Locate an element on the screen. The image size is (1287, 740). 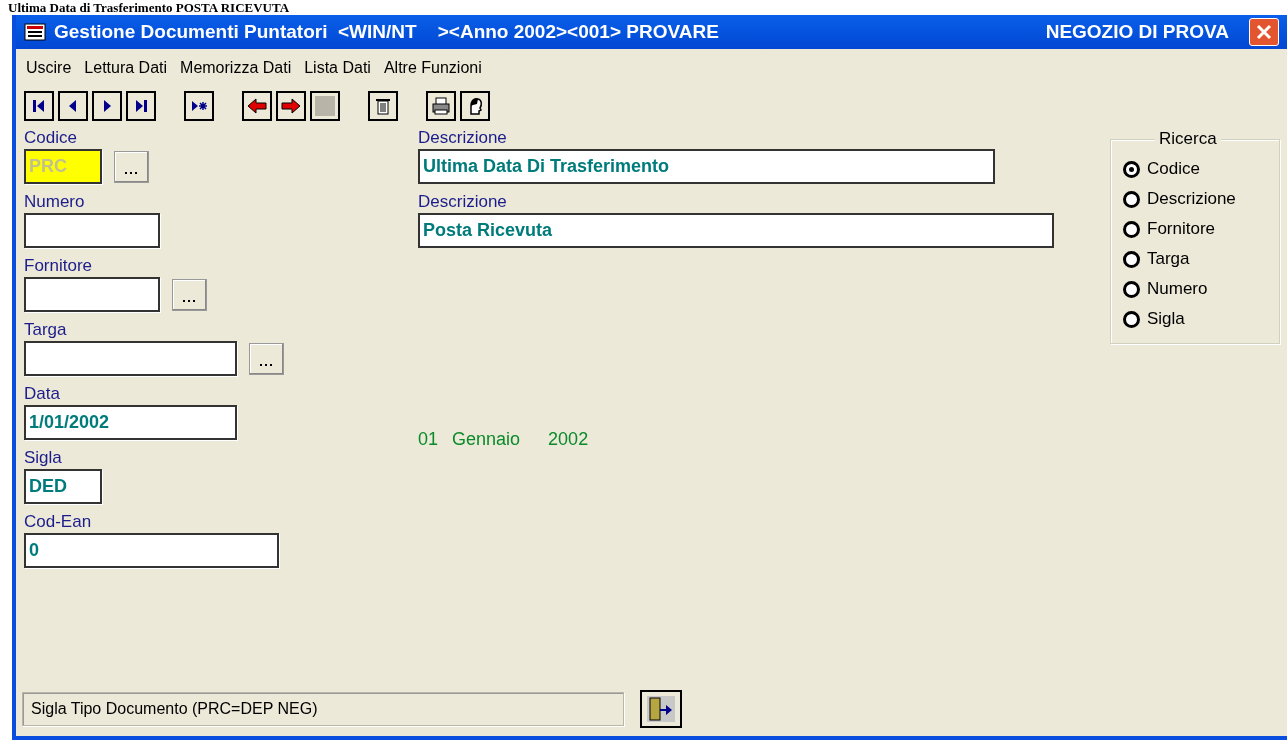
radio-option: Fornitore is located at coordinates (1201, 229).